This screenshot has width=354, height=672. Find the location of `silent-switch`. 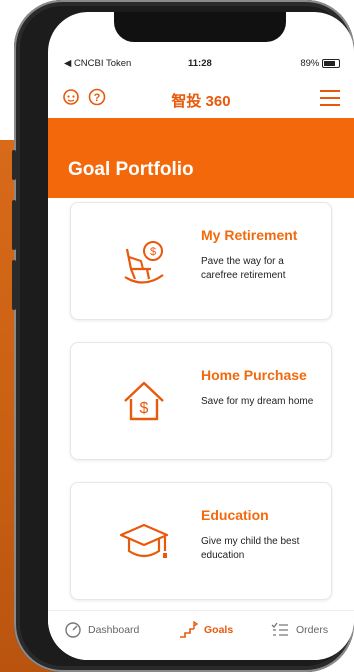

silent-switch is located at coordinates (14, 165).